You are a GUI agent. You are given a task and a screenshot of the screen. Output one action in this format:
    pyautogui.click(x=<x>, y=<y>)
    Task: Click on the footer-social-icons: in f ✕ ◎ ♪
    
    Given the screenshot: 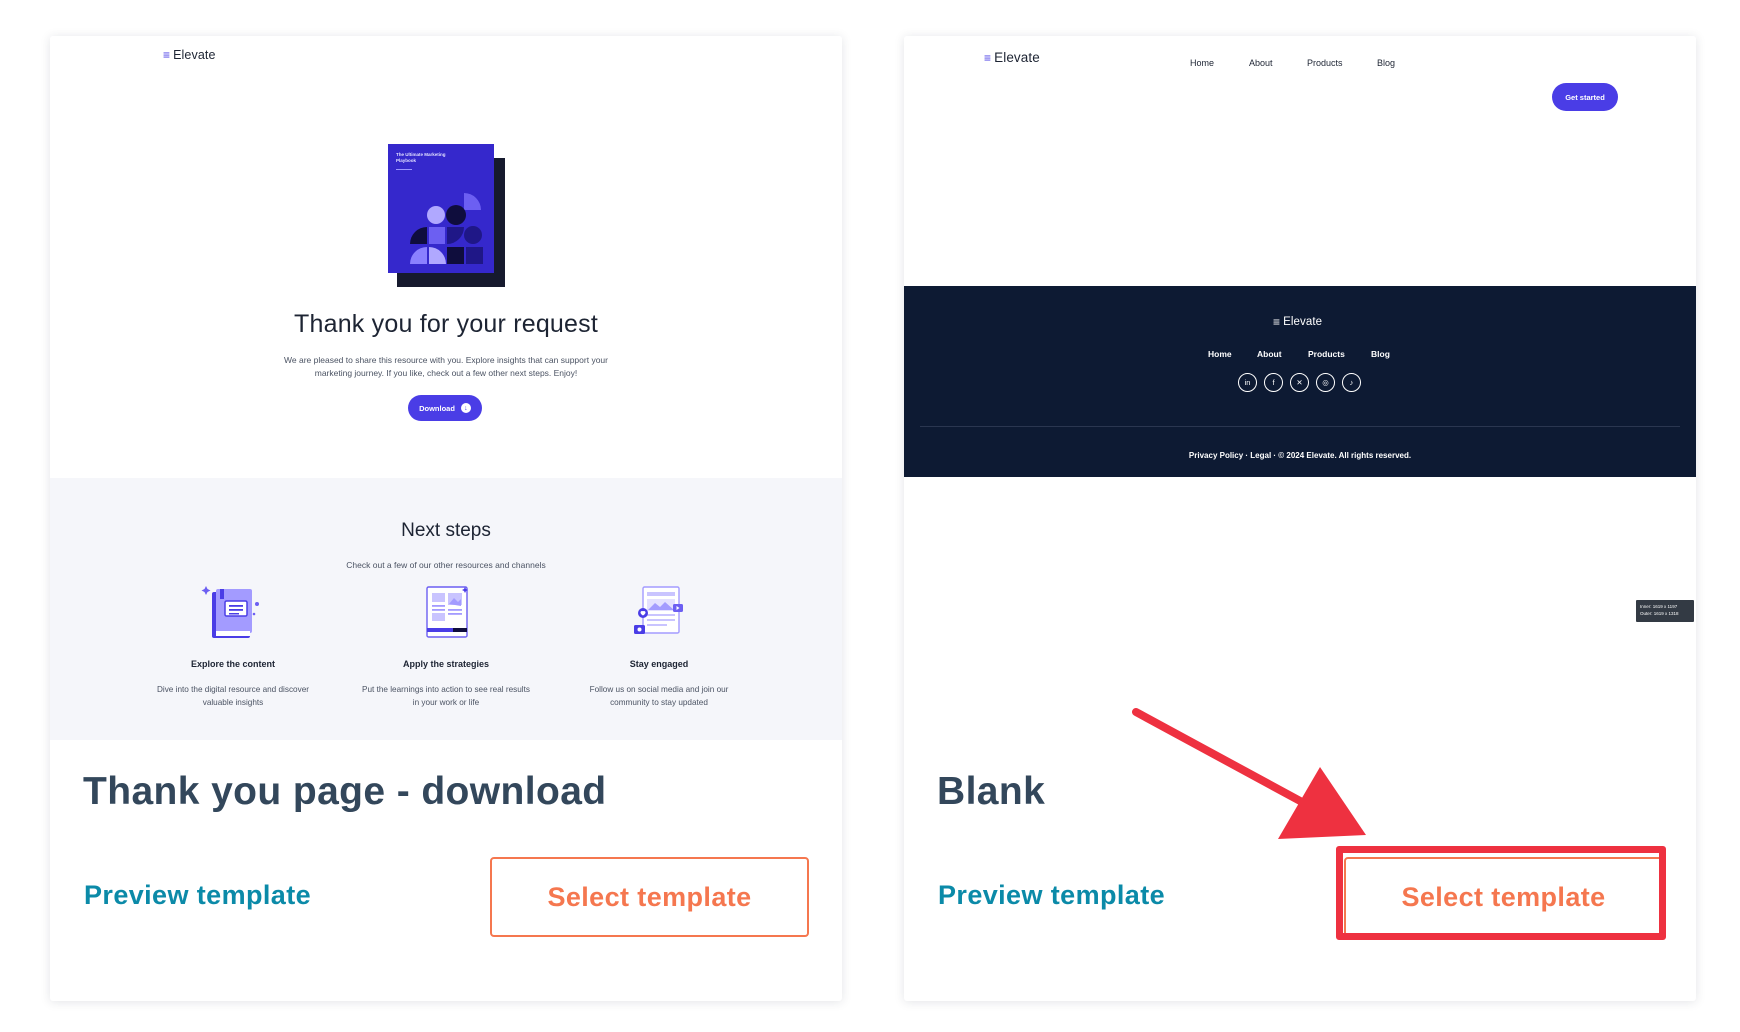 What is the action you would take?
    pyautogui.click(x=1299, y=382)
    